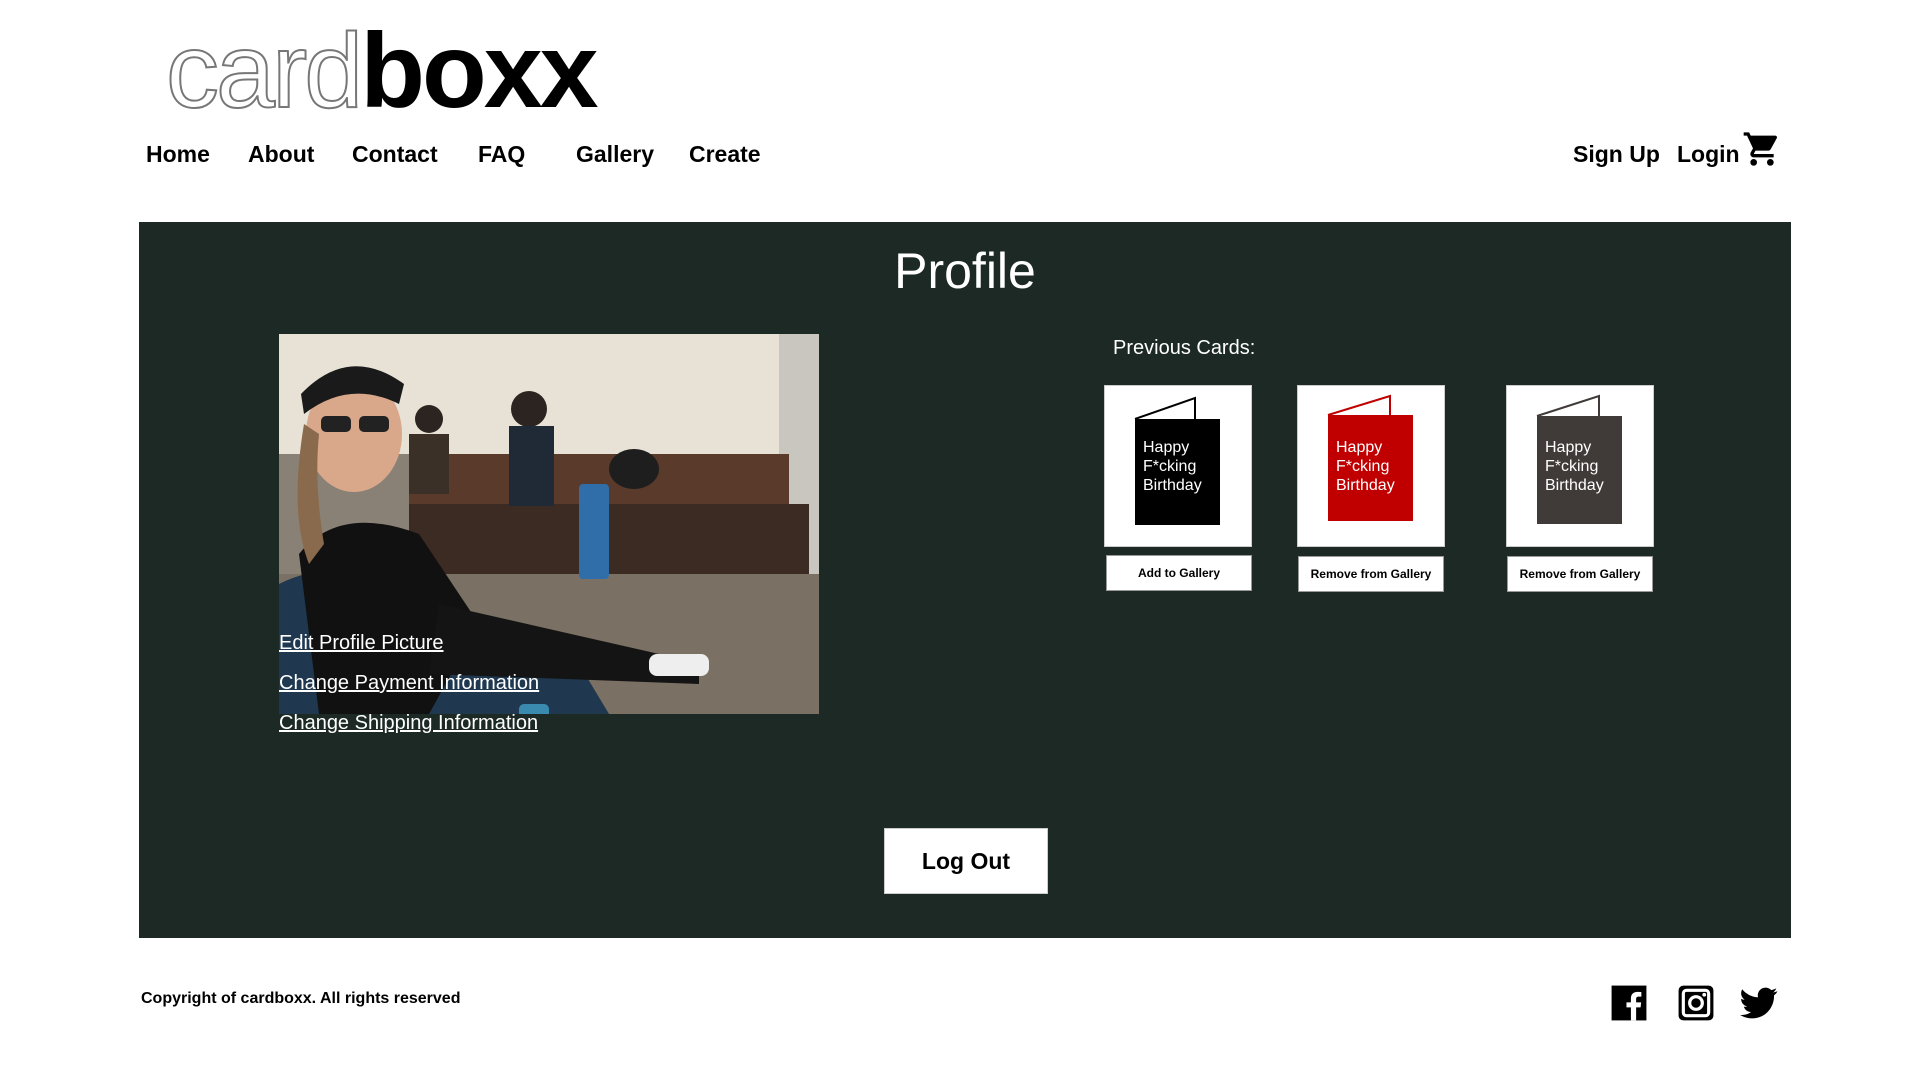 Image resolution: width=1920 pixels, height=1080 pixels. Describe the element at coordinates (178, 154) in the screenshot. I see `nav-home: Home` at that location.